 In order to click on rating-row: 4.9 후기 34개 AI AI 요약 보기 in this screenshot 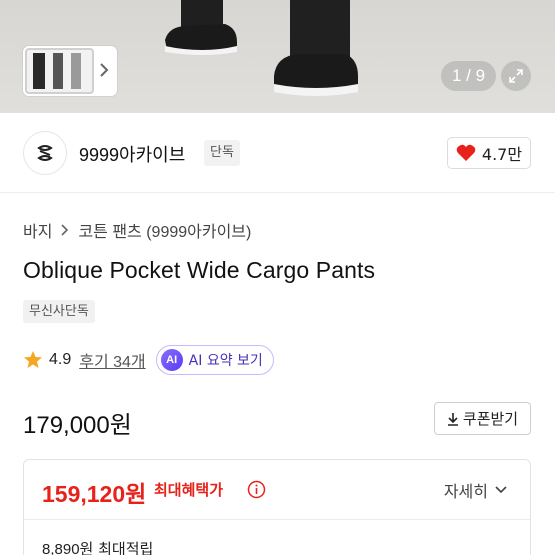, I will do `click(148, 360)`.